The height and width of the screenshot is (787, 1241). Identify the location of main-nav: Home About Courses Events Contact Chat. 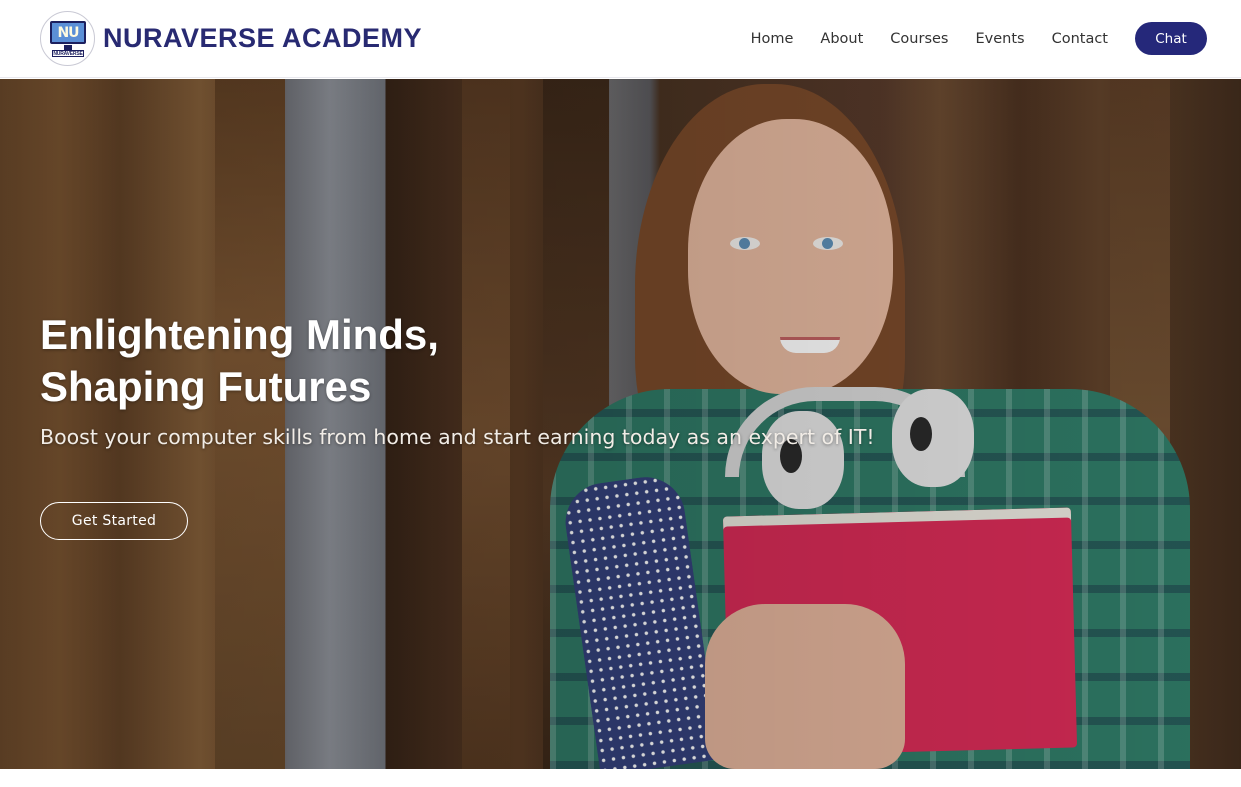
(979, 38).